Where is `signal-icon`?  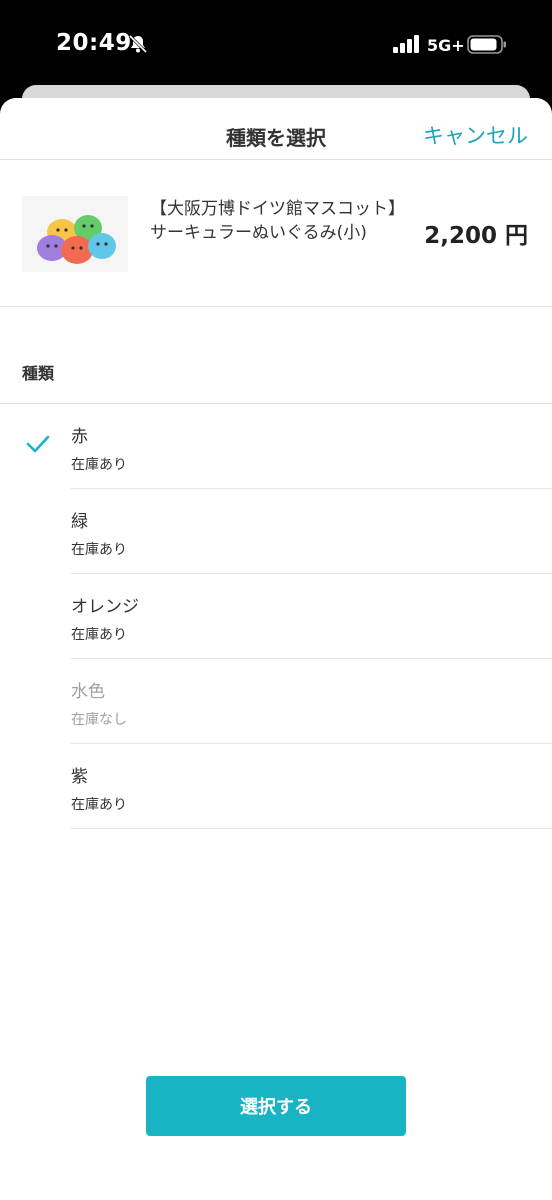 signal-icon is located at coordinates (406, 44).